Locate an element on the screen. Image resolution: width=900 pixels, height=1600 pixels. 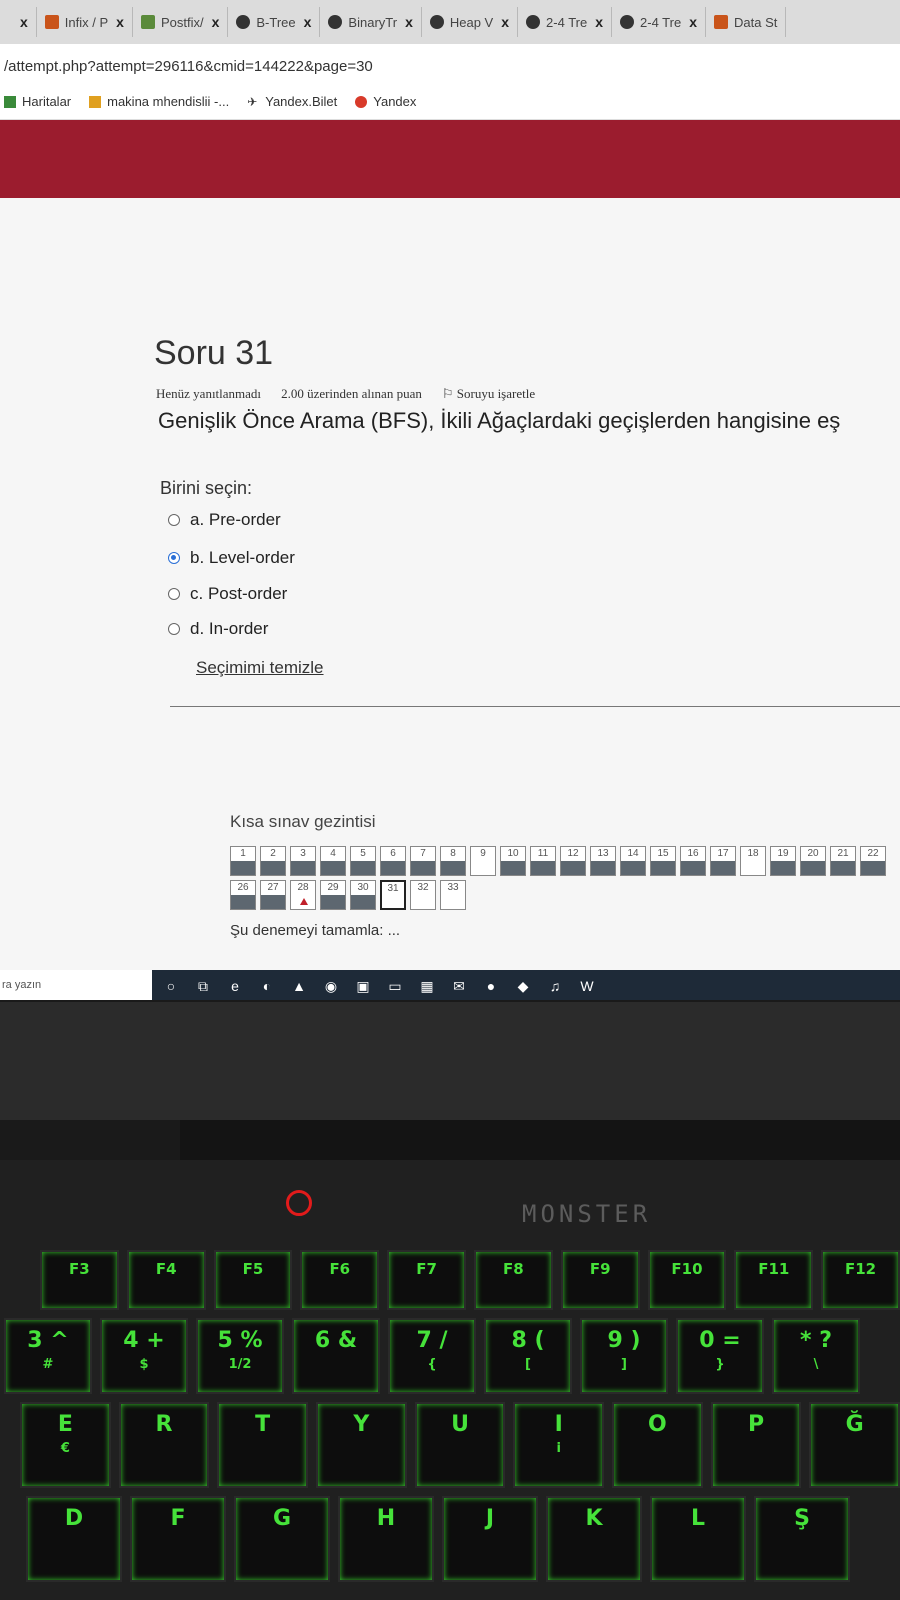
nav-button-32: 32 is located at coordinates (423, 895).